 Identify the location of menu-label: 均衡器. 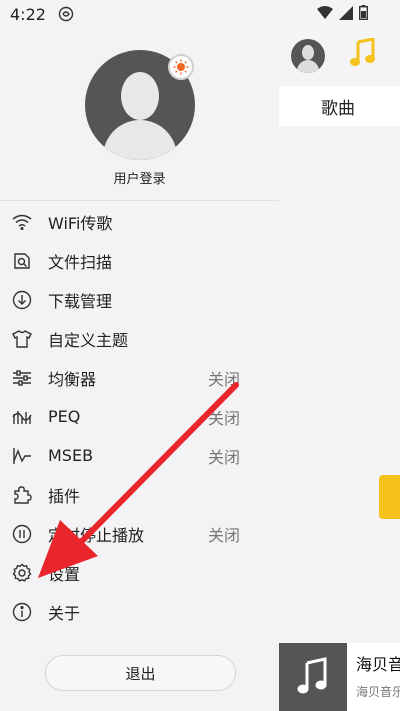
(72, 379).